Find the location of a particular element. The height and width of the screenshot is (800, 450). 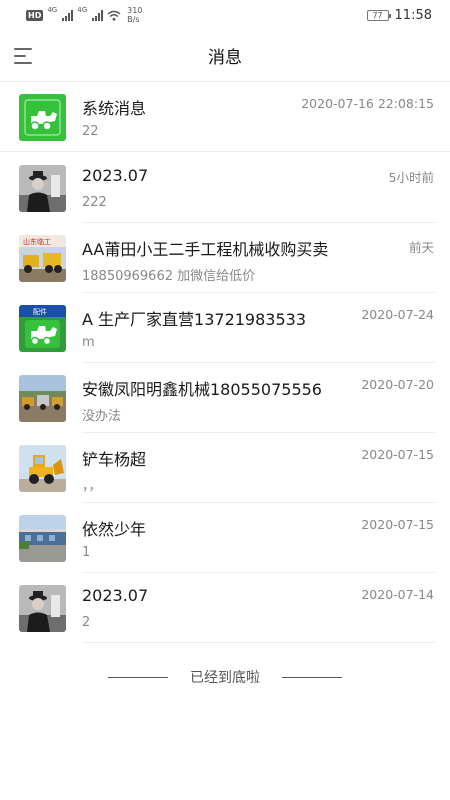

message-row: 2023.07 2 2020-07-14 is located at coordinates (225, 608).